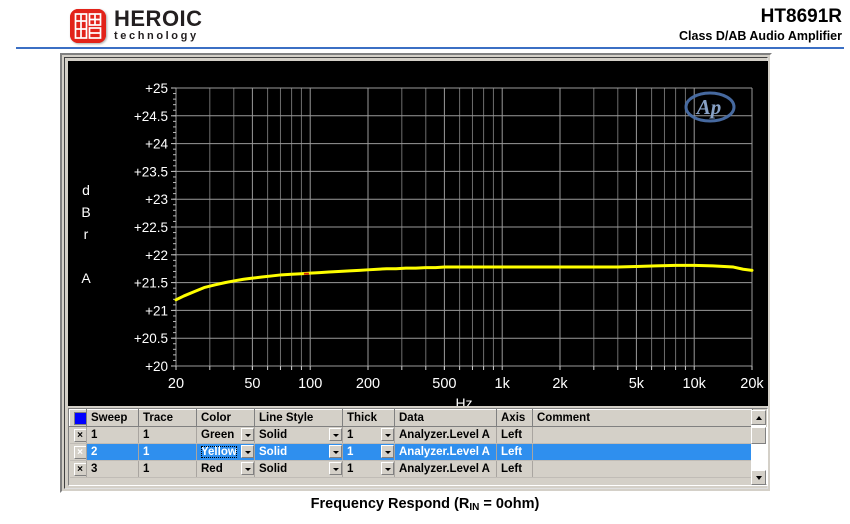 The height and width of the screenshot is (524, 850). I want to click on cell-sweep: 2, so click(112, 452).